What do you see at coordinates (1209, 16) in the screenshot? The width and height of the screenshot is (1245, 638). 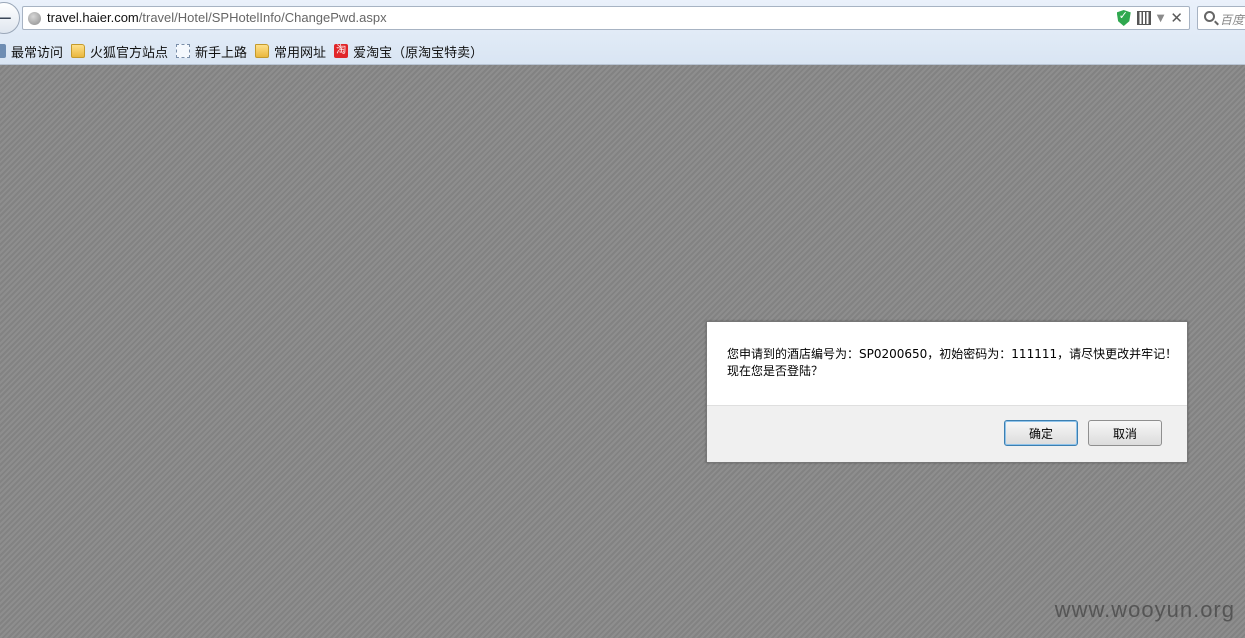 I see `search-icon` at bounding box center [1209, 16].